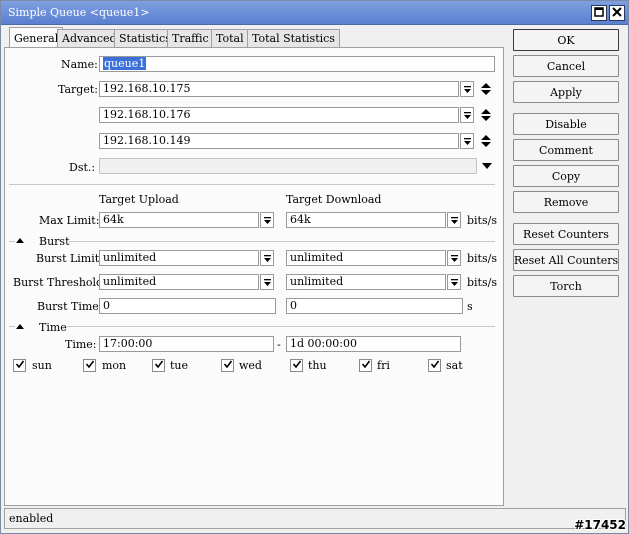 This screenshot has height=534, width=629. Describe the element at coordinates (20, 327) in the screenshot. I see `time-collapse-icon` at that location.